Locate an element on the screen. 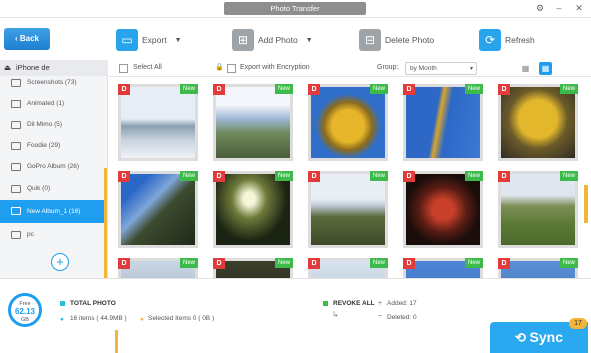 Image resolution: width=591 pixels, height=353 pixels. minimize-icon: – is located at coordinates (559, 8).